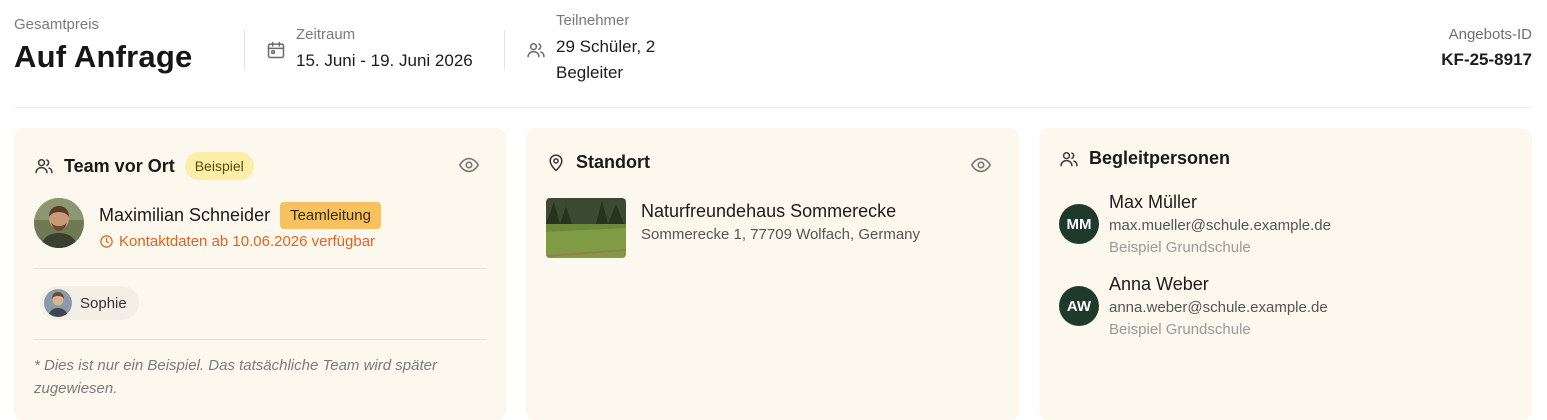  What do you see at coordinates (57, 24) in the screenshot?
I see `total-price-label: Gesamtpreis` at bounding box center [57, 24].